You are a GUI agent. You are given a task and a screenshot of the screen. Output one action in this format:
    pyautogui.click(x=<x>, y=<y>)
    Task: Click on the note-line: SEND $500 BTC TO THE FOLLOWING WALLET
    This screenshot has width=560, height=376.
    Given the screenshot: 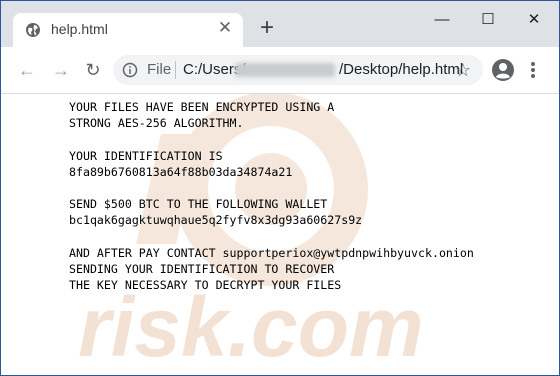 What is the action you would take?
    pyautogui.click(x=198, y=204)
    